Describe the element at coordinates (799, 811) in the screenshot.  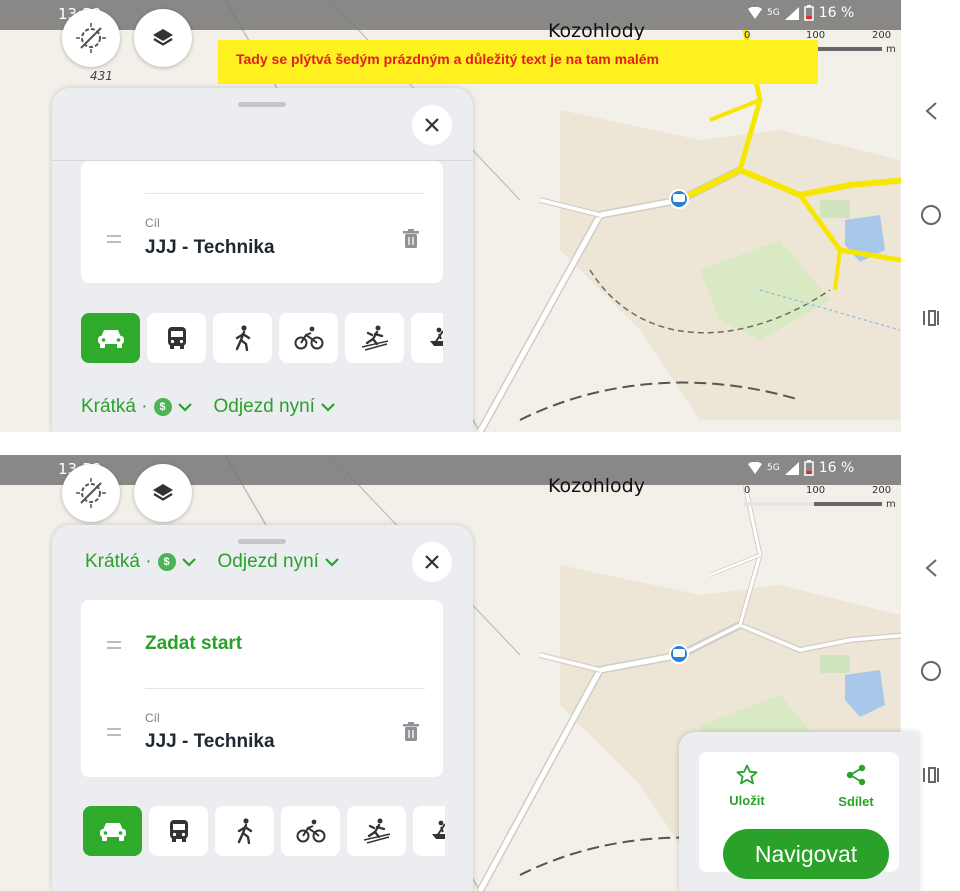
I see `route-actions-card: Uložit Sdílet Navigovat` at that location.